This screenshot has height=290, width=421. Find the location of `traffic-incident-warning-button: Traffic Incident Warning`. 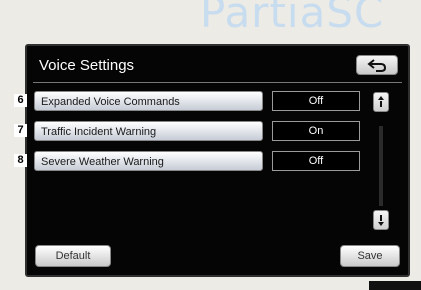

traffic-incident-warning-button: Traffic Incident Warning is located at coordinates (148, 131).